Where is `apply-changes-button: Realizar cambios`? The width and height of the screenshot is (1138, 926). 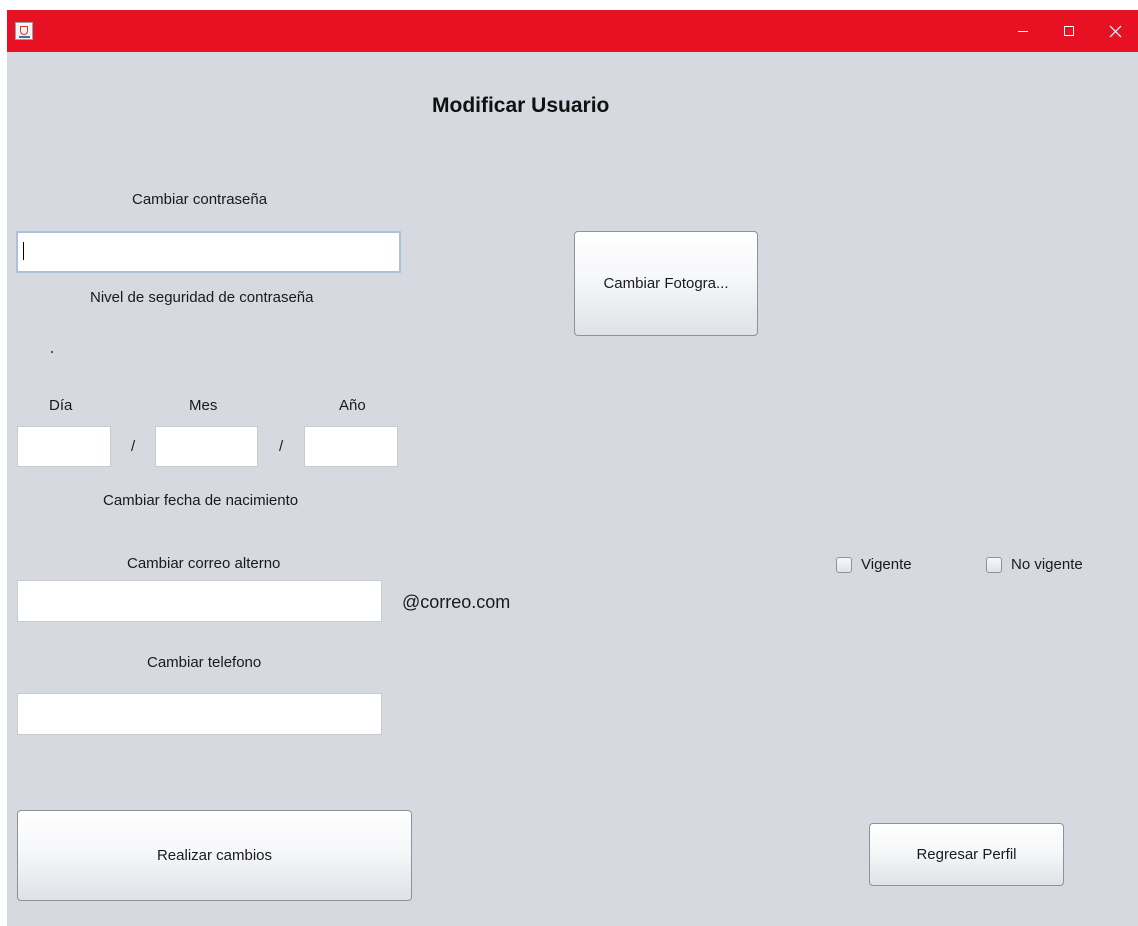
apply-changes-button: Realizar cambios is located at coordinates (214, 855).